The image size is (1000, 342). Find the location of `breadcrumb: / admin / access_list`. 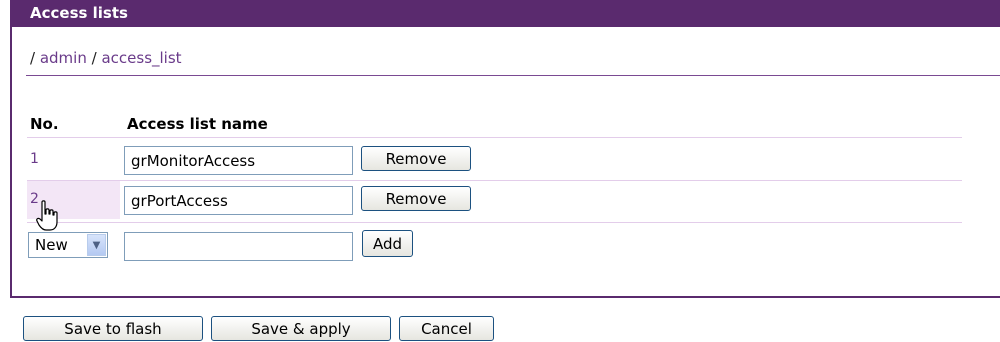

breadcrumb: / admin / access_list is located at coordinates (106, 58).